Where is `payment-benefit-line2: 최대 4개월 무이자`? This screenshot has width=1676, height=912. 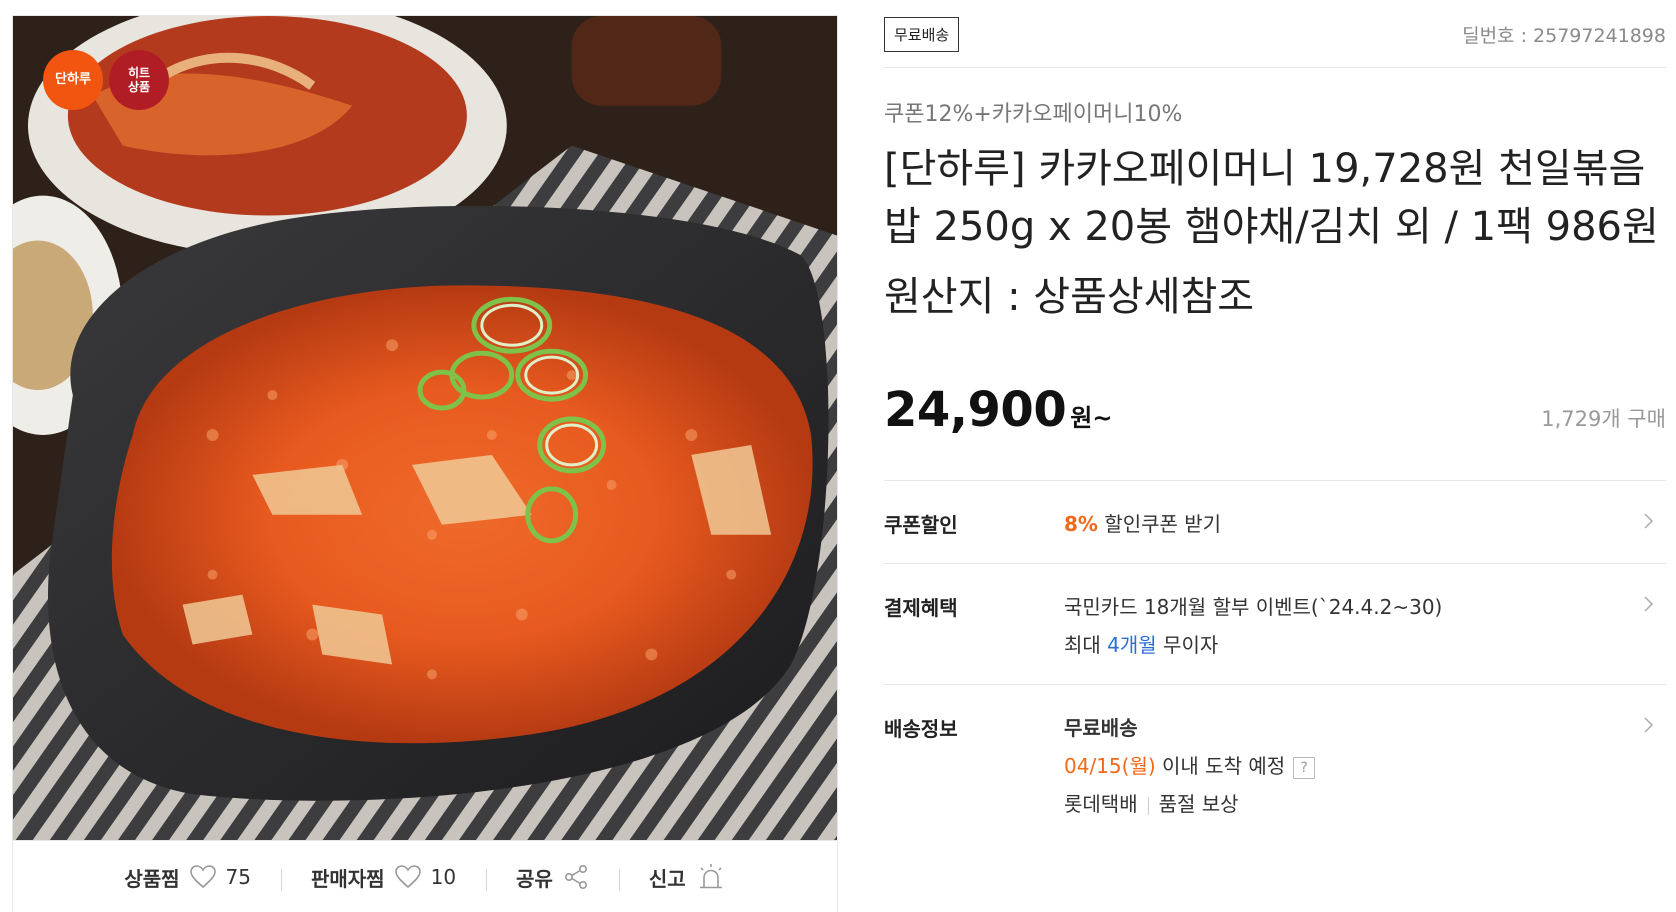
payment-benefit-line2: 최대 4개월 무이자 is located at coordinates (1365, 645).